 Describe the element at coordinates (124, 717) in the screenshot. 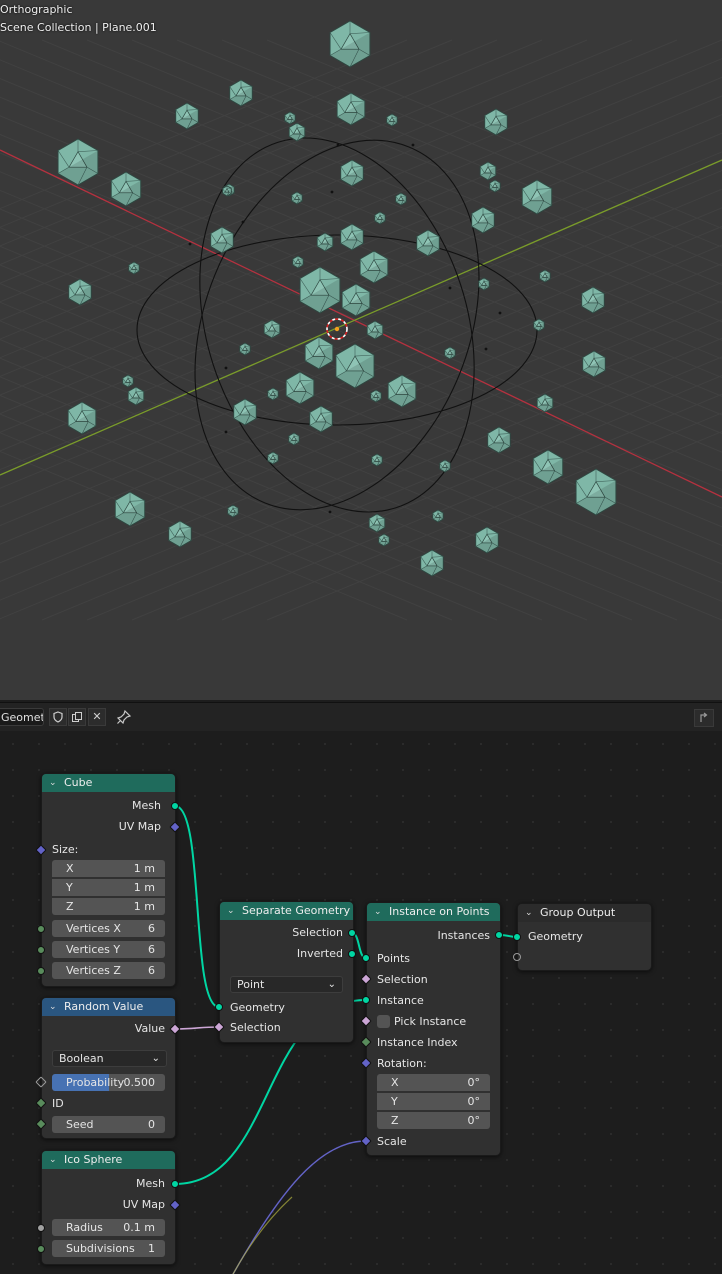

I see `pin-icon` at that location.